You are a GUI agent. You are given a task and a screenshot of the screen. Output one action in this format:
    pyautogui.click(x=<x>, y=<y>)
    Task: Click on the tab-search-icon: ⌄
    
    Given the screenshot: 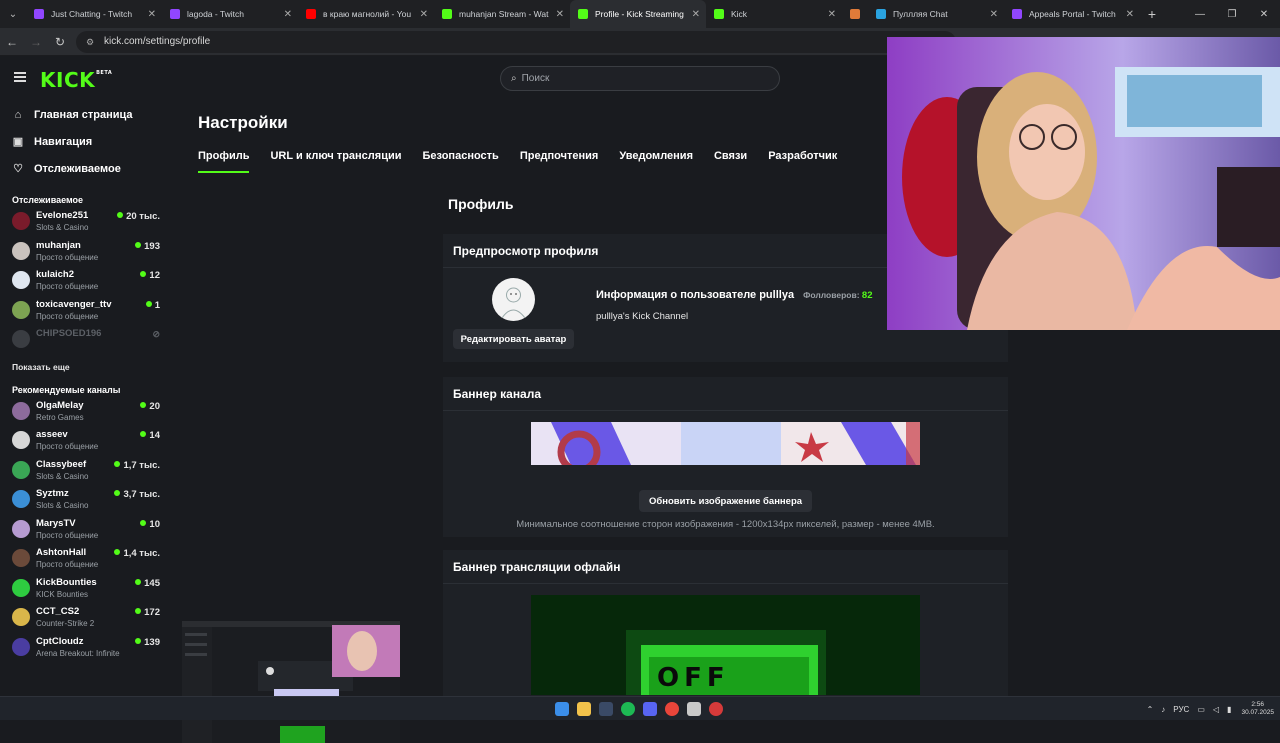 What is the action you would take?
    pyautogui.click(x=13, y=14)
    